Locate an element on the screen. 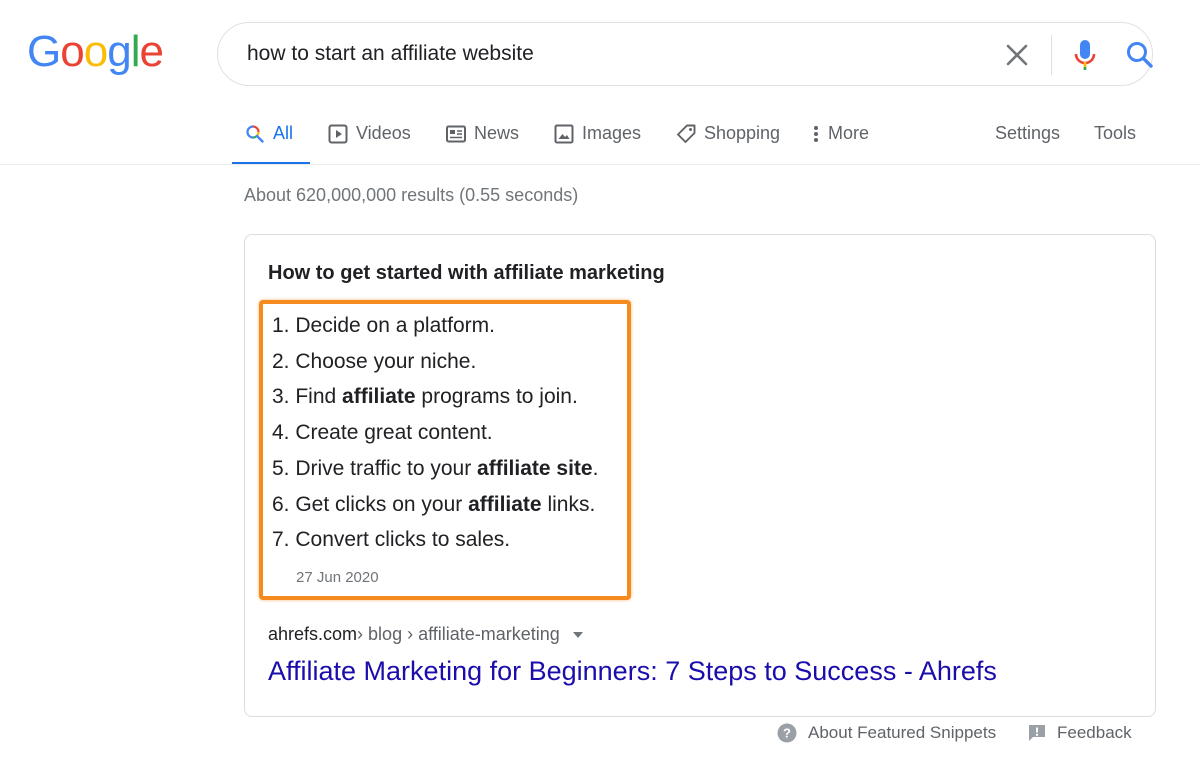  news-icon is located at coordinates (456, 134).